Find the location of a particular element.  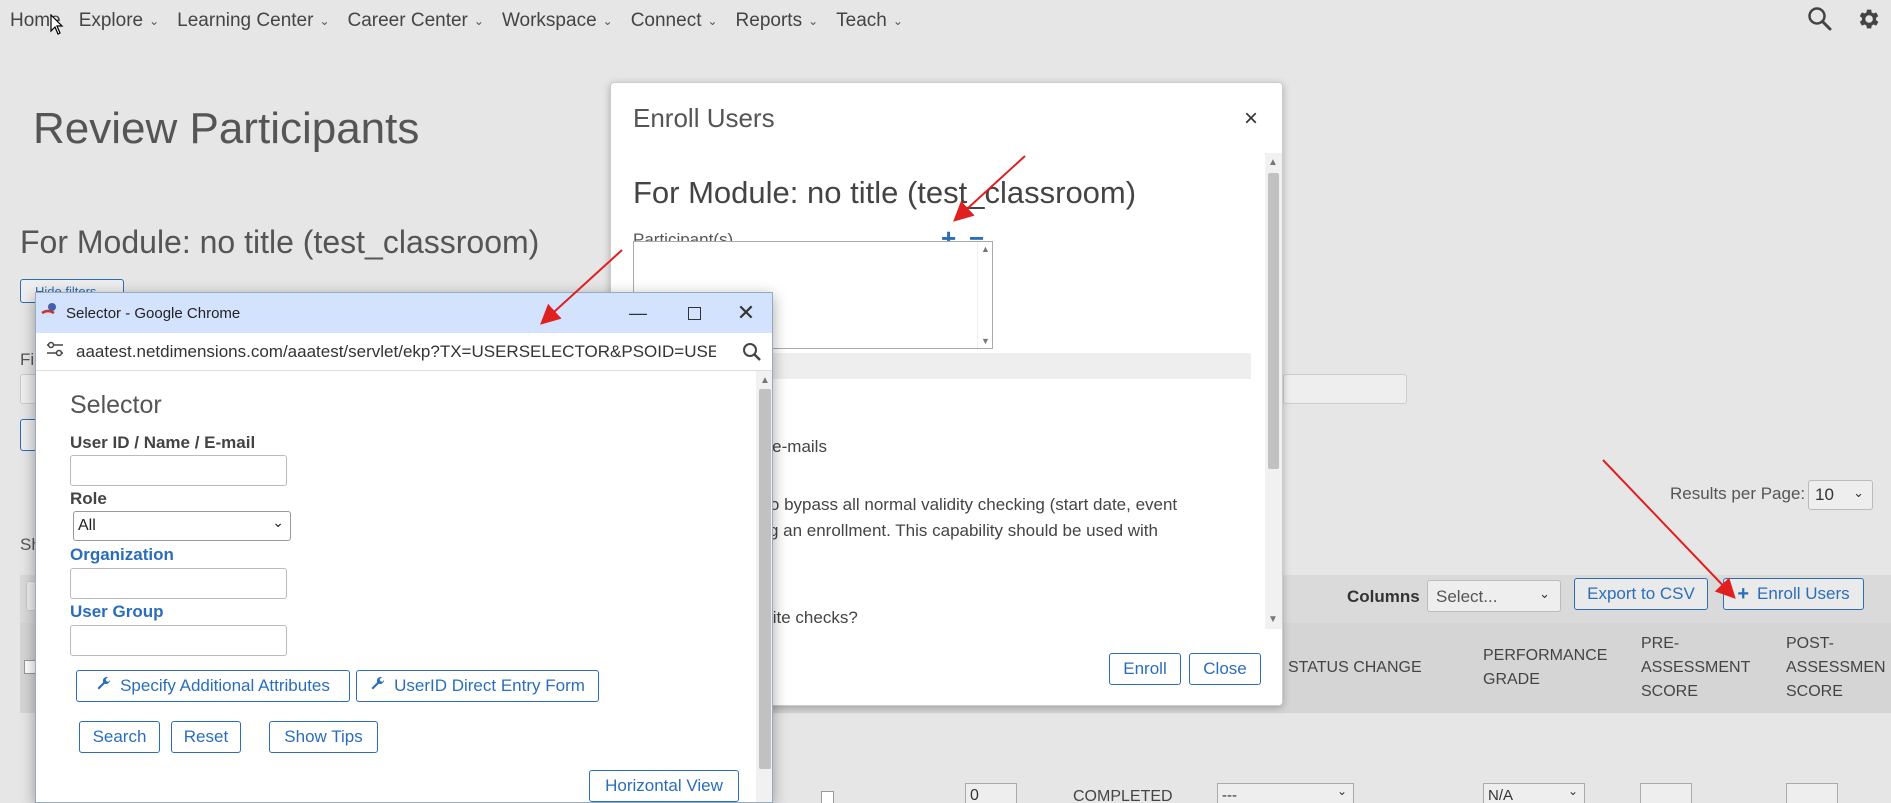

th-post-line3: SCORE is located at coordinates (1814, 691).